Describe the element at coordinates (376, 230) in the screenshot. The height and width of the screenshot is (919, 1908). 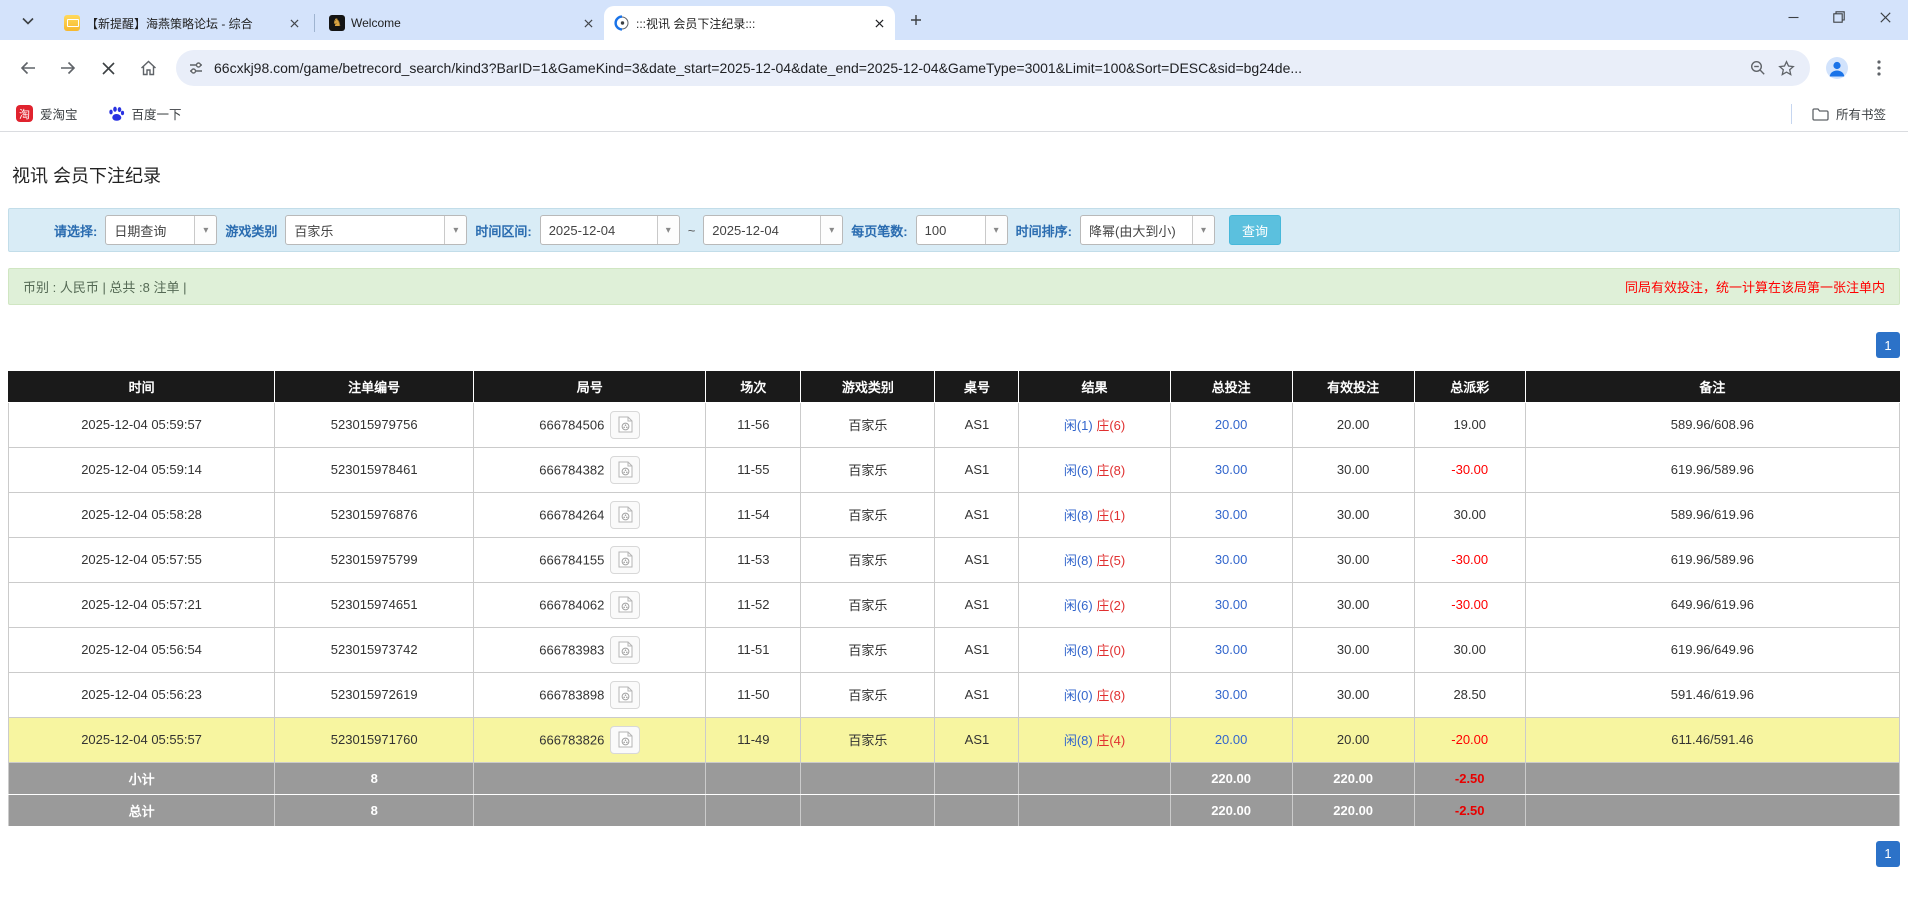
I see `game-type-select: 百家乐 ▾` at that location.